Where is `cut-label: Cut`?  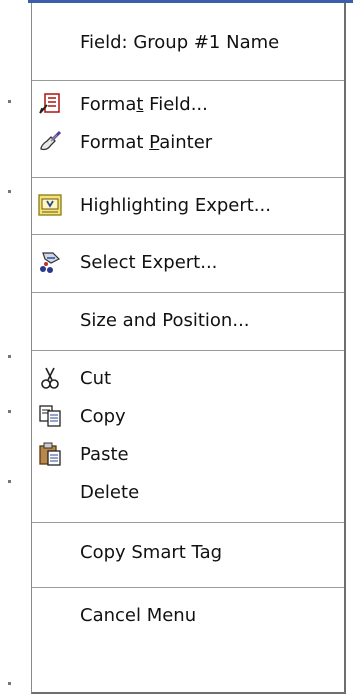 cut-label: Cut is located at coordinates (96, 378).